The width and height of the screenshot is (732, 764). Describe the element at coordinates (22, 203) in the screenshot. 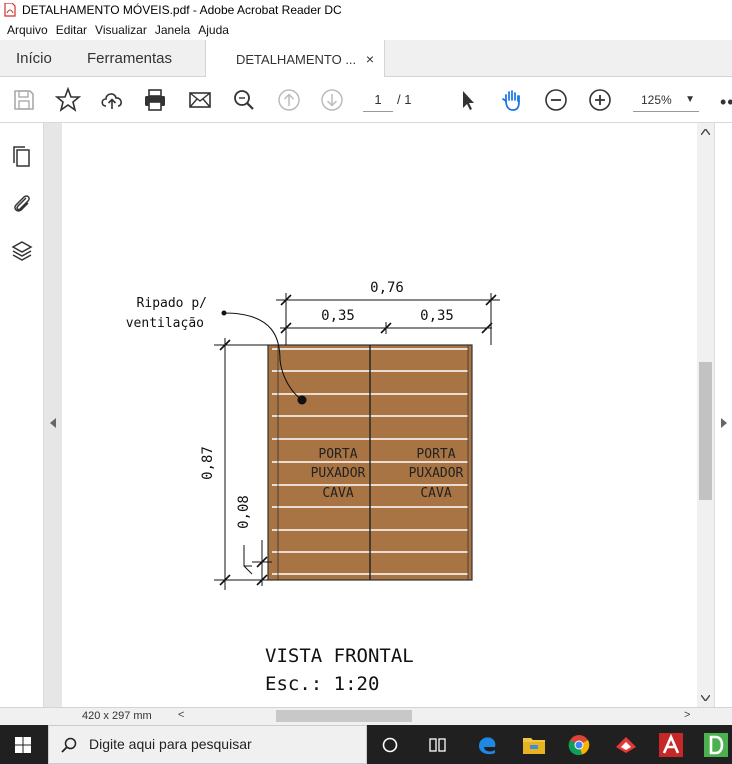

I see `attachment-icon` at that location.